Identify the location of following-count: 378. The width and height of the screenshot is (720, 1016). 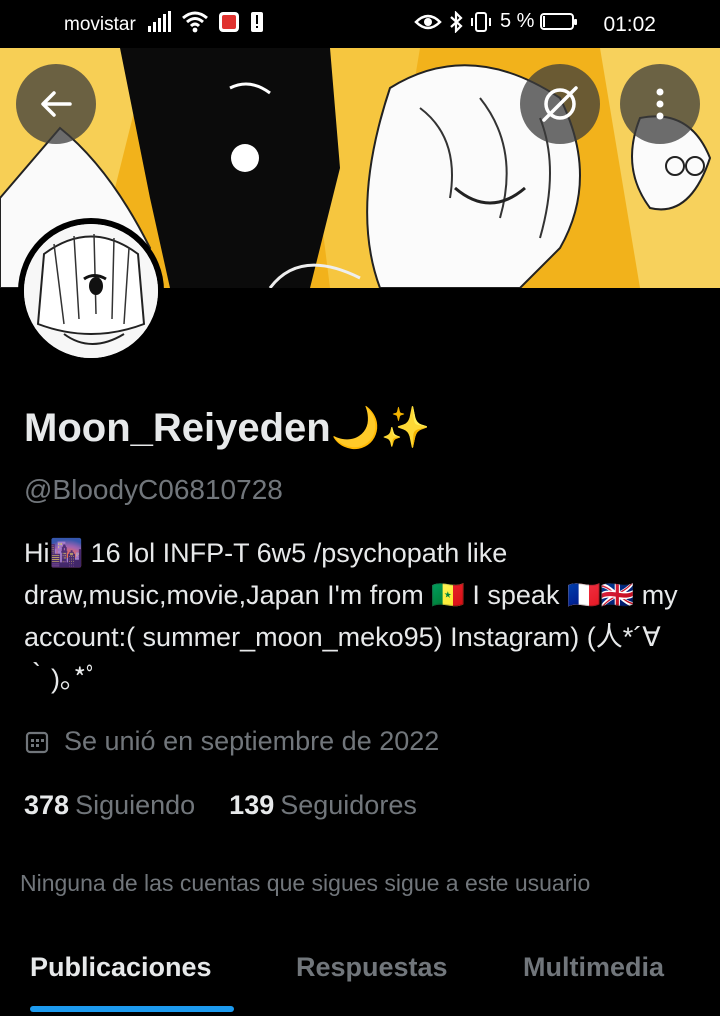
(47, 805).